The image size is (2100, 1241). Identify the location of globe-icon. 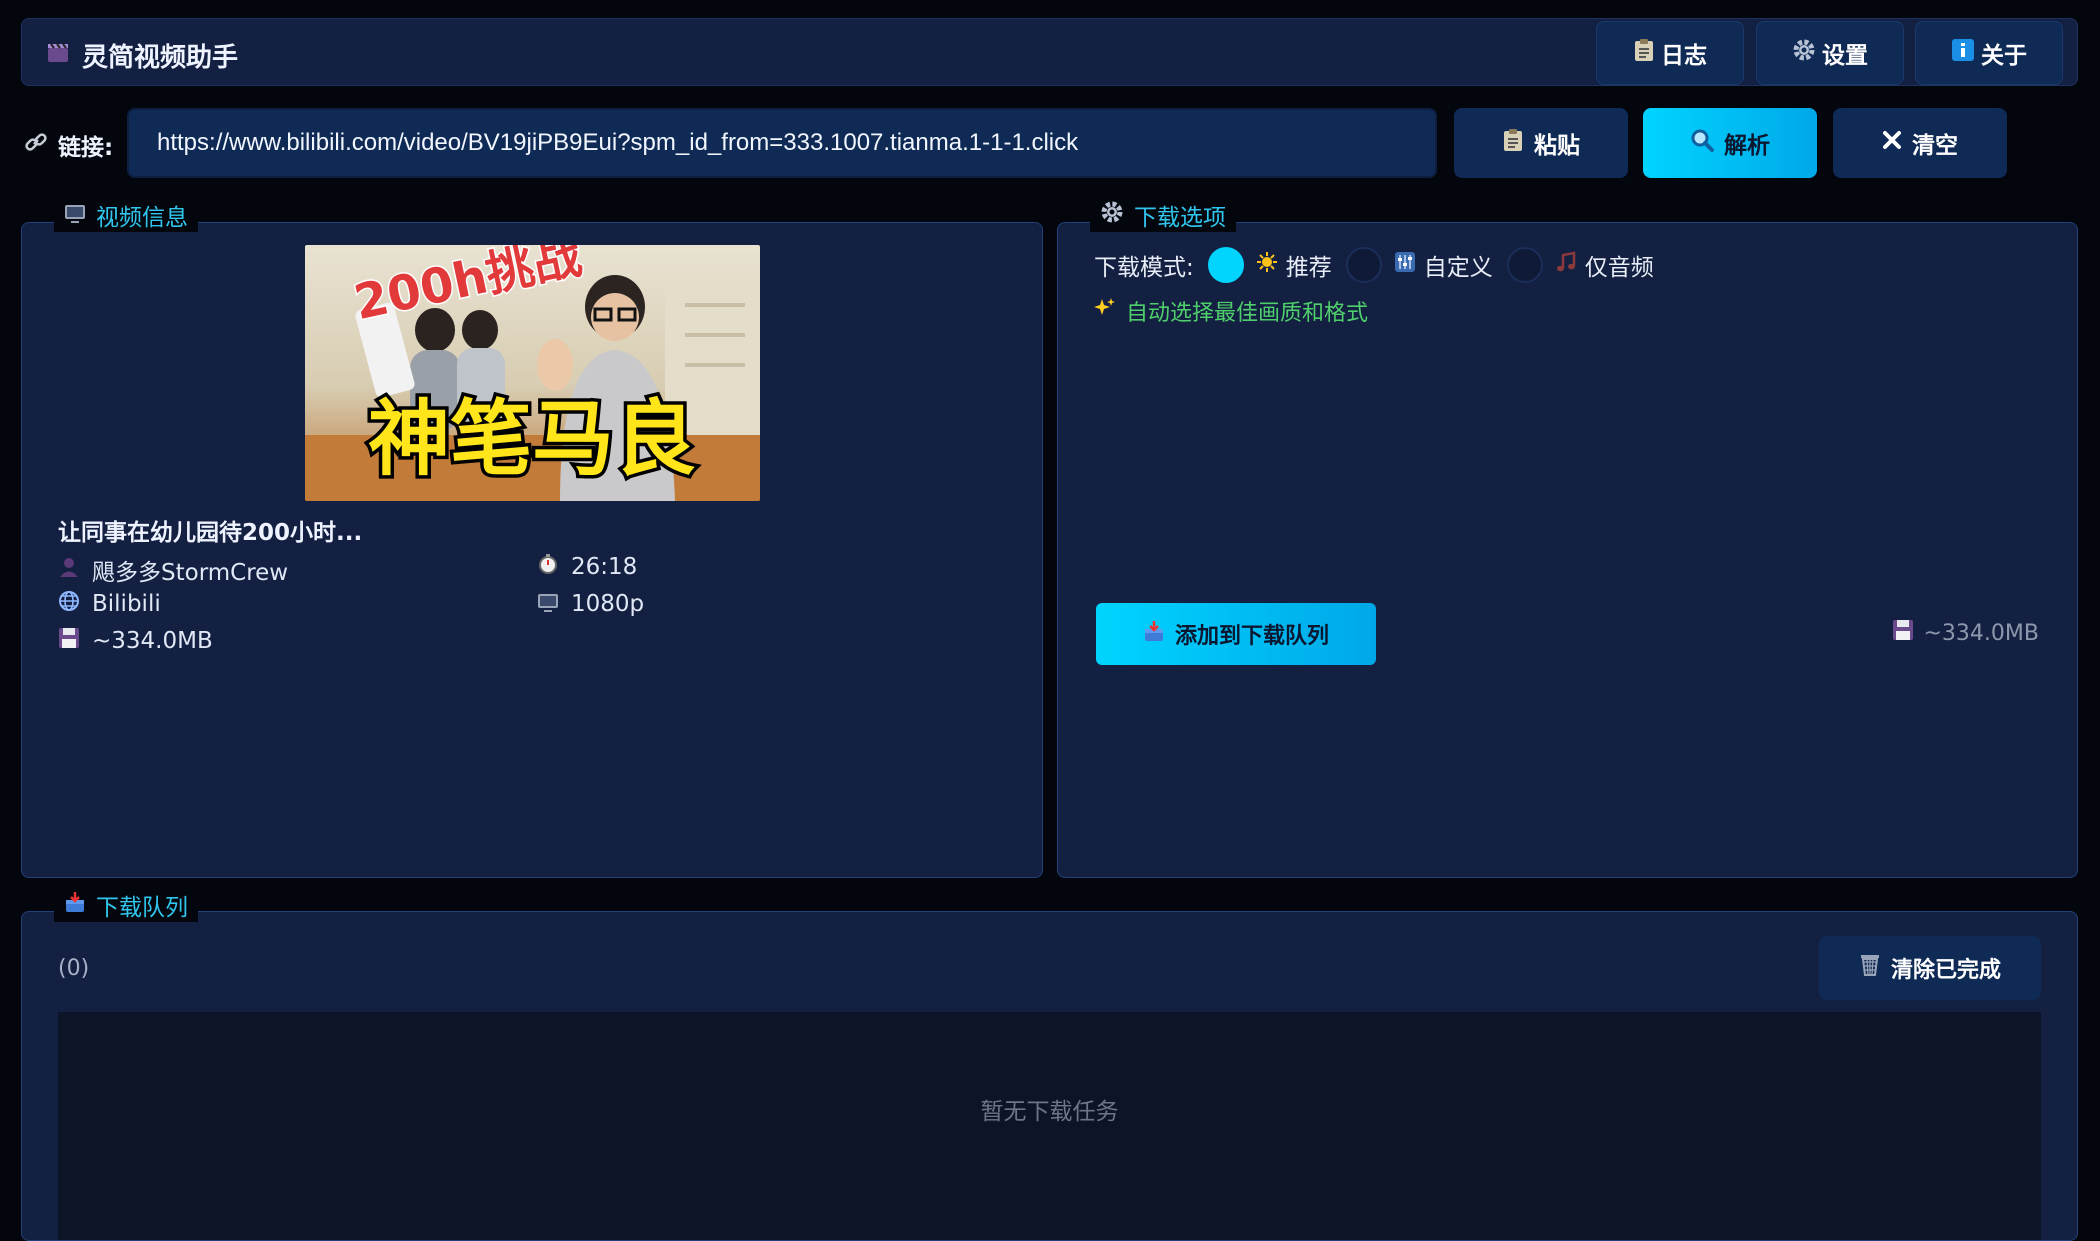
(69, 604).